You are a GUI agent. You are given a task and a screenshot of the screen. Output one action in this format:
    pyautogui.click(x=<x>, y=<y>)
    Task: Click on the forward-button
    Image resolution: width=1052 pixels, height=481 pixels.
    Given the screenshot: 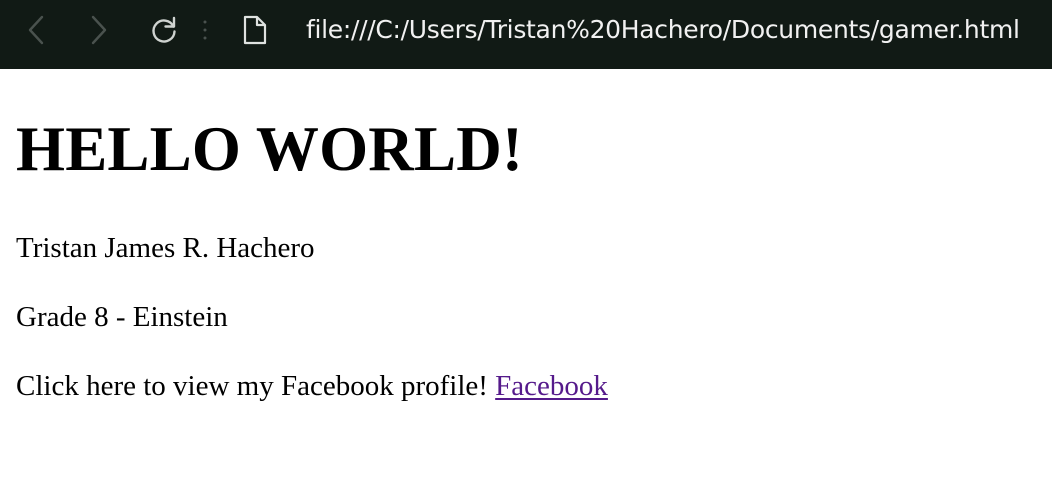 What is the action you would take?
    pyautogui.click(x=99, y=30)
    